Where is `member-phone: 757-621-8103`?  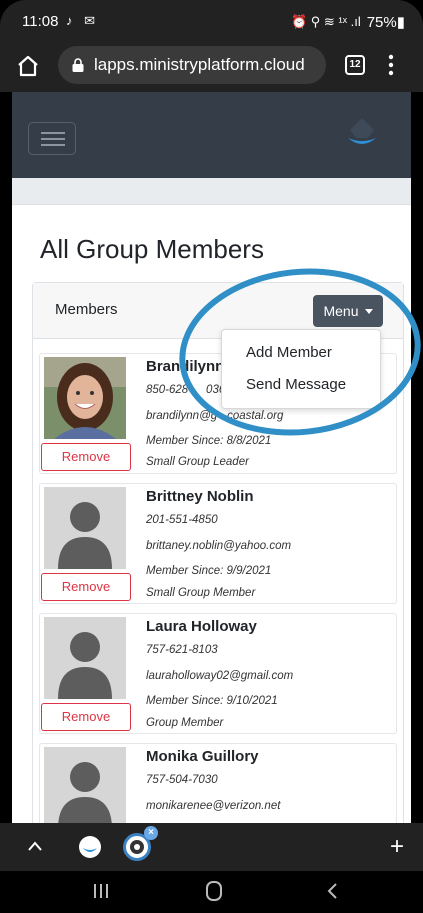
member-phone: 757-621-8103 is located at coordinates (182, 650).